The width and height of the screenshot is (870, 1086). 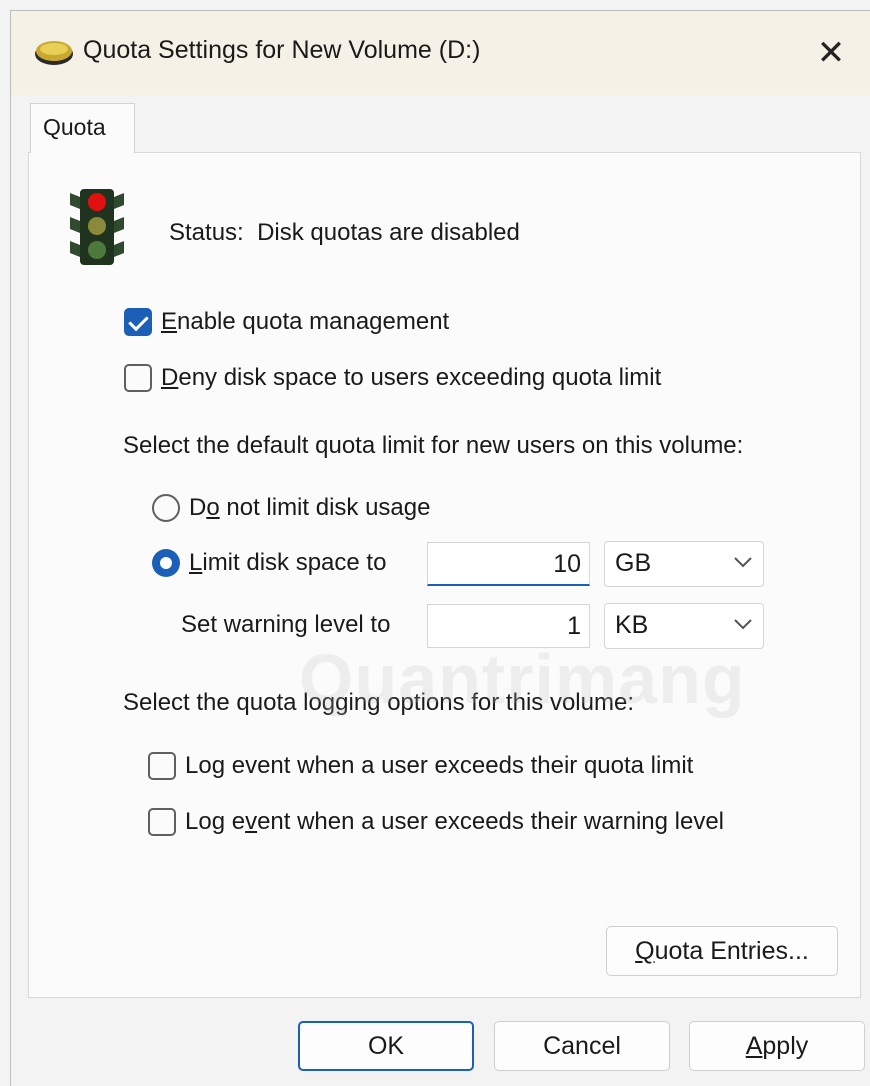 What do you see at coordinates (54, 53) in the screenshot?
I see `drive-icon` at bounding box center [54, 53].